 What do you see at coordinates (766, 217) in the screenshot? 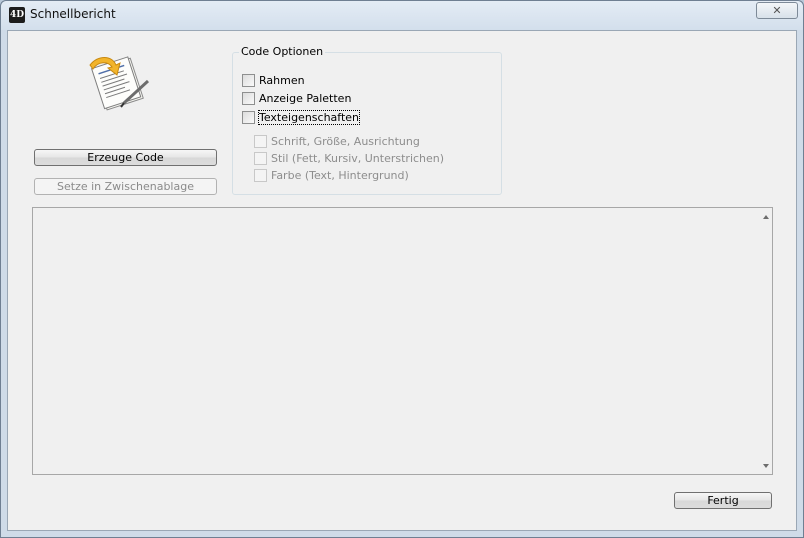
I see `scroll-up-icon` at bounding box center [766, 217].